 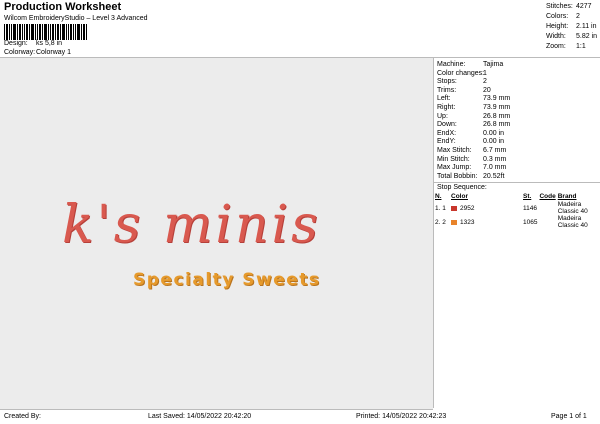 What do you see at coordinates (517, 117) in the screenshot?
I see `machine-info-row: Up: 26.8 mm` at bounding box center [517, 117].